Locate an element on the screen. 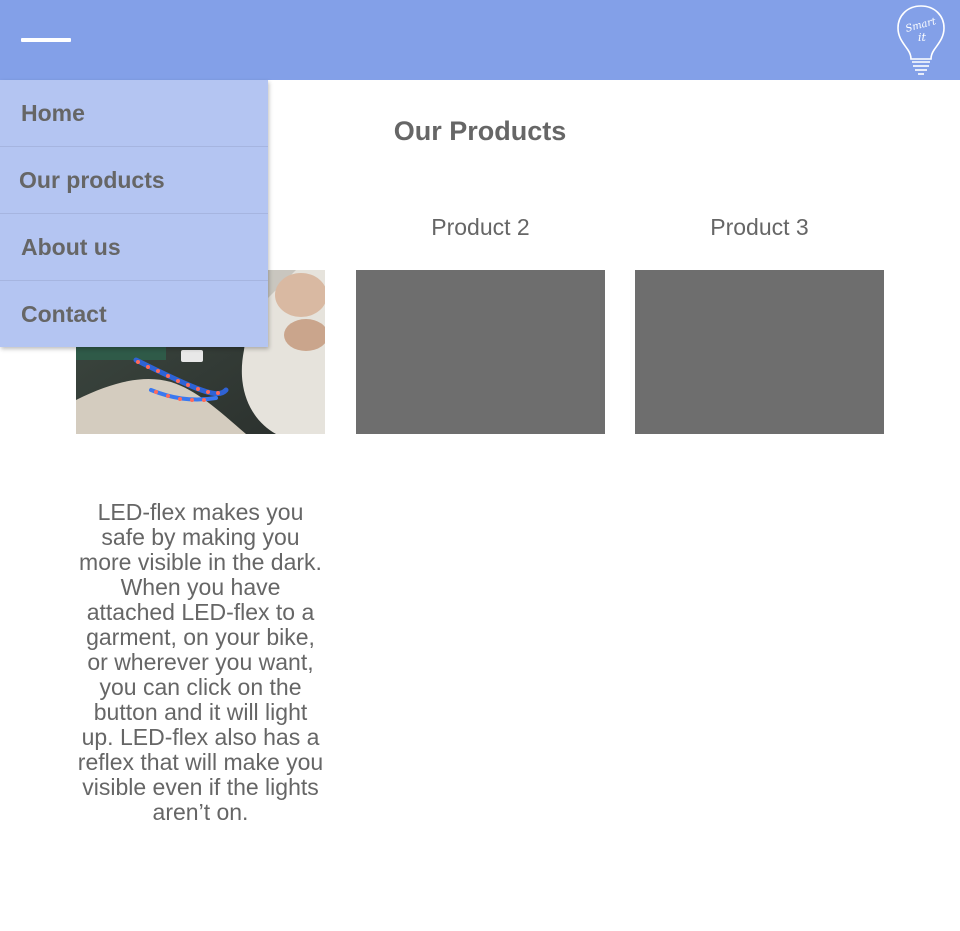 The width and height of the screenshot is (960, 931). hamburger-menu-button is located at coordinates (46, 40).